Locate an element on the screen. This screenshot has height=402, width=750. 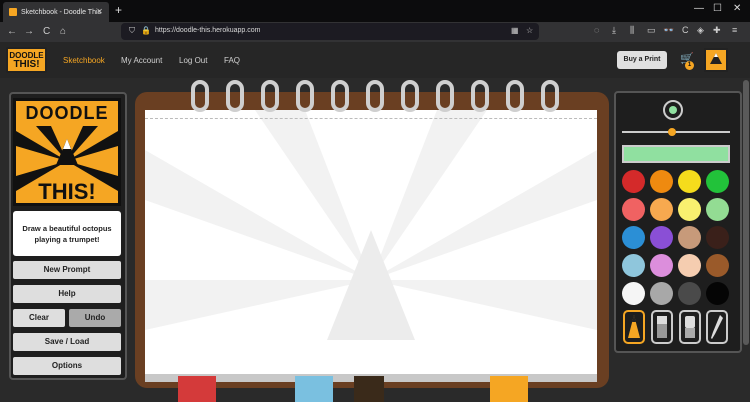
browser-tab: Sketchbook - Doodle This ✕ is located at coordinates (56, 12).